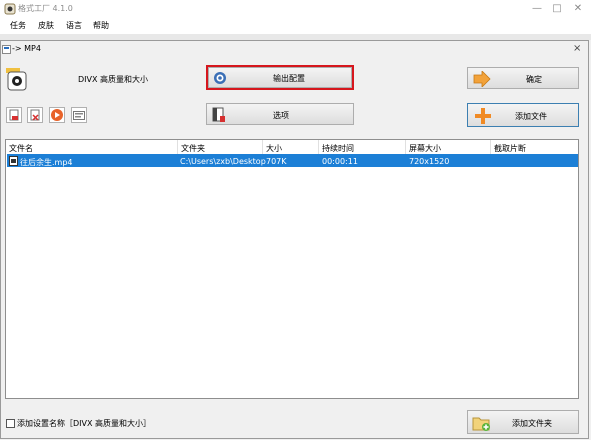 The height and width of the screenshot is (440, 591). Describe the element at coordinates (10, 9) in the screenshot. I see `app-logo-icon` at that location.